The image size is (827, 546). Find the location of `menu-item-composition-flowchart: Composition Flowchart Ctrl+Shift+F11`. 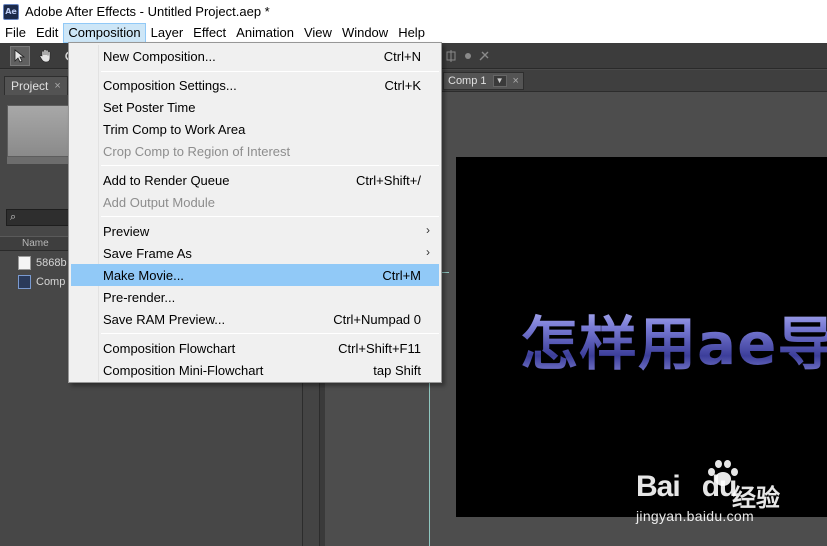

menu-item-composition-flowchart: Composition Flowchart Ctrl+Shift+F11 is located at coordinates (255, 348).